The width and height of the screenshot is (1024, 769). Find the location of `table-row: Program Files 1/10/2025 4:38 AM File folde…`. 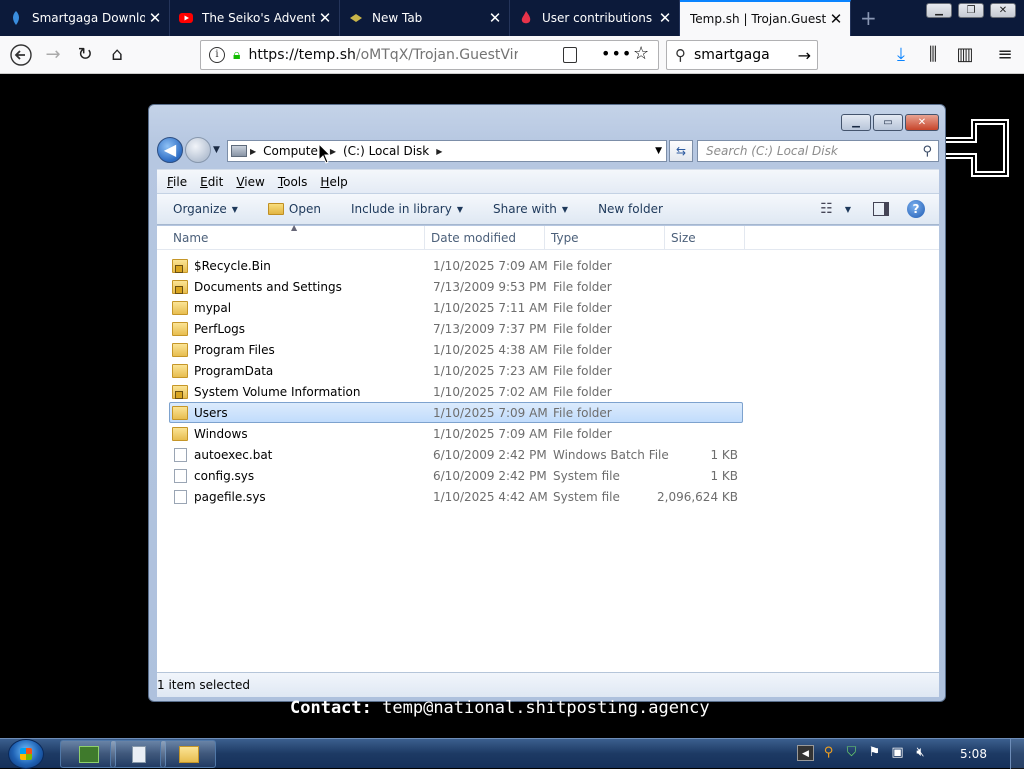

table-row: Program Files 1/10/2025 4:38 AM File folde… is located at coordinates (456, 349).